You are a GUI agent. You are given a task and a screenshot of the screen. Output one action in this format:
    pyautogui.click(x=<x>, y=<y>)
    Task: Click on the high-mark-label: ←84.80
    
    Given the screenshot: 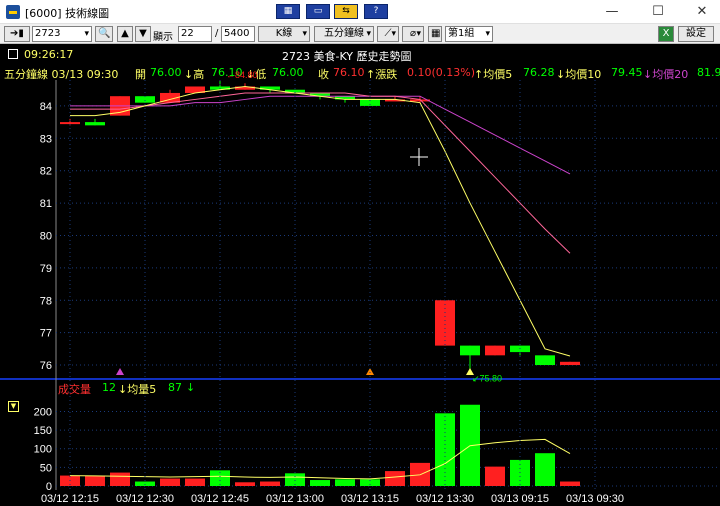 What is the action you would take?
    pyautogui.click(x=242, y=75)
    